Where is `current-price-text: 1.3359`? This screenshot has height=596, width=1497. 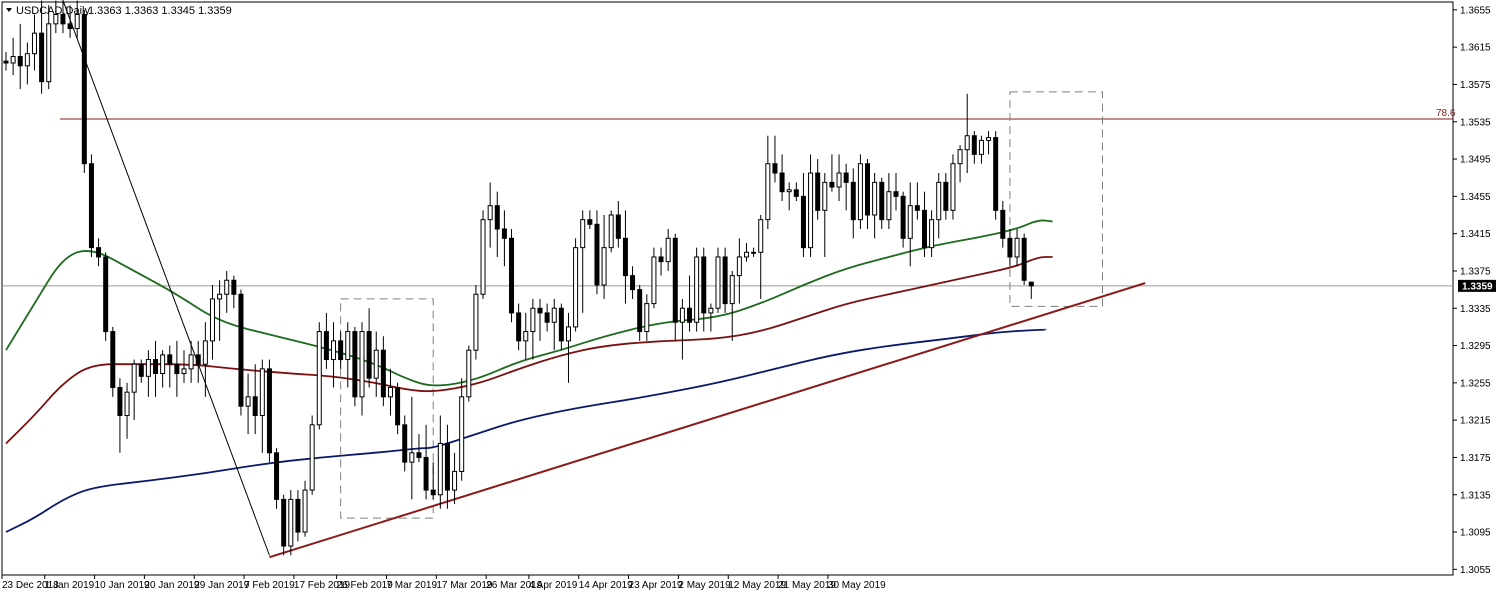 current-price-text: 1.3359 is located at coordinates (1477, 286).